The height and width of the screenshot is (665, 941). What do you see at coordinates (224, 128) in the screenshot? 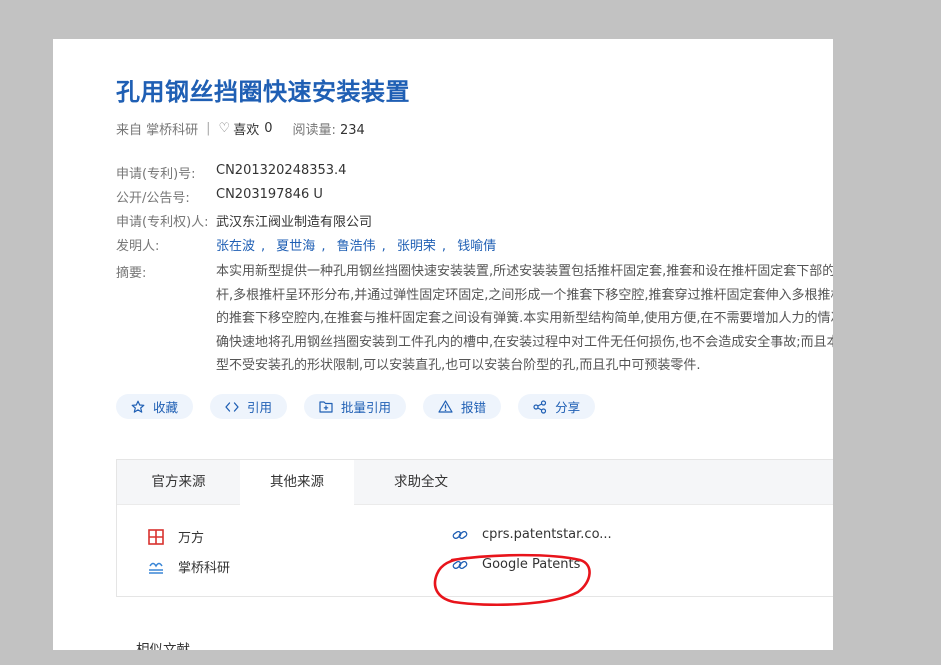
I see `heart-icon: ♡` at bounding box center [224, 128].